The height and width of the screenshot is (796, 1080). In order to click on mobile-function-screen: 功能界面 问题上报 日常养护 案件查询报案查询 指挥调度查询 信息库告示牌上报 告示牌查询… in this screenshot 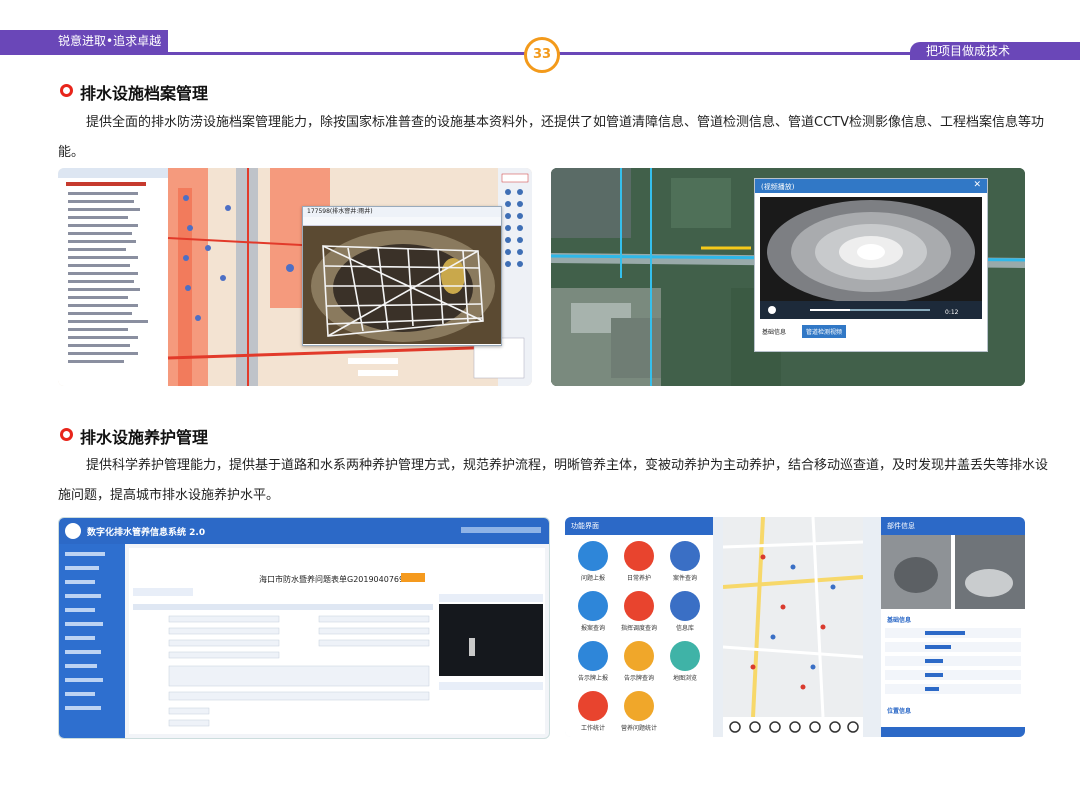, I will do `click(639, 627)`.